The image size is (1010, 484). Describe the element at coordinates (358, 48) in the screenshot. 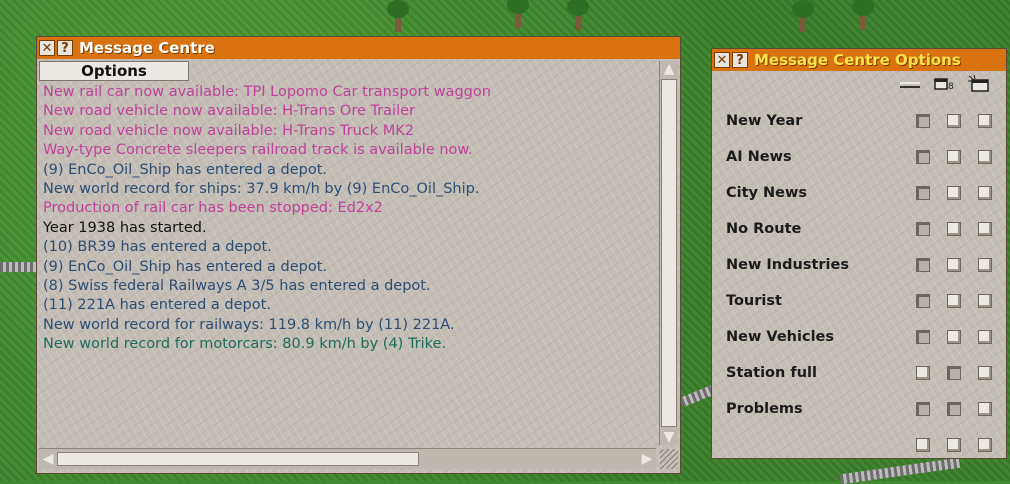

I see `message-centre-titlebar: ✕ ? Message Centre` at that location.